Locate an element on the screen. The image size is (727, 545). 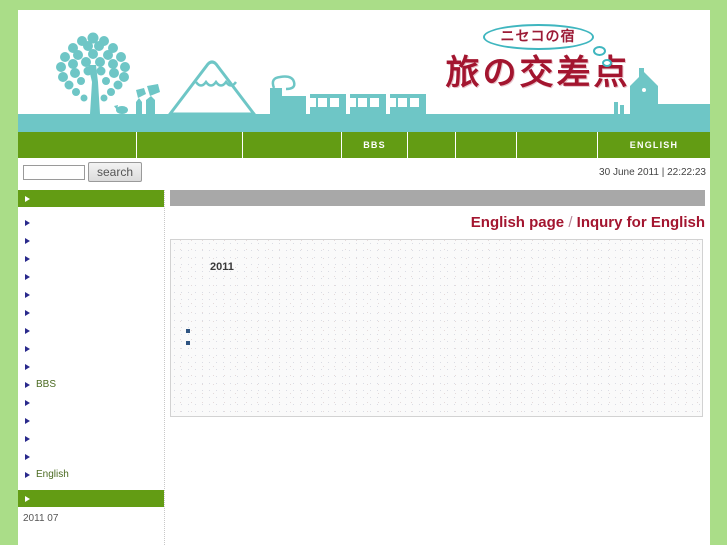
sidebar-item-english-label: English is located at coordinates (52, 474).